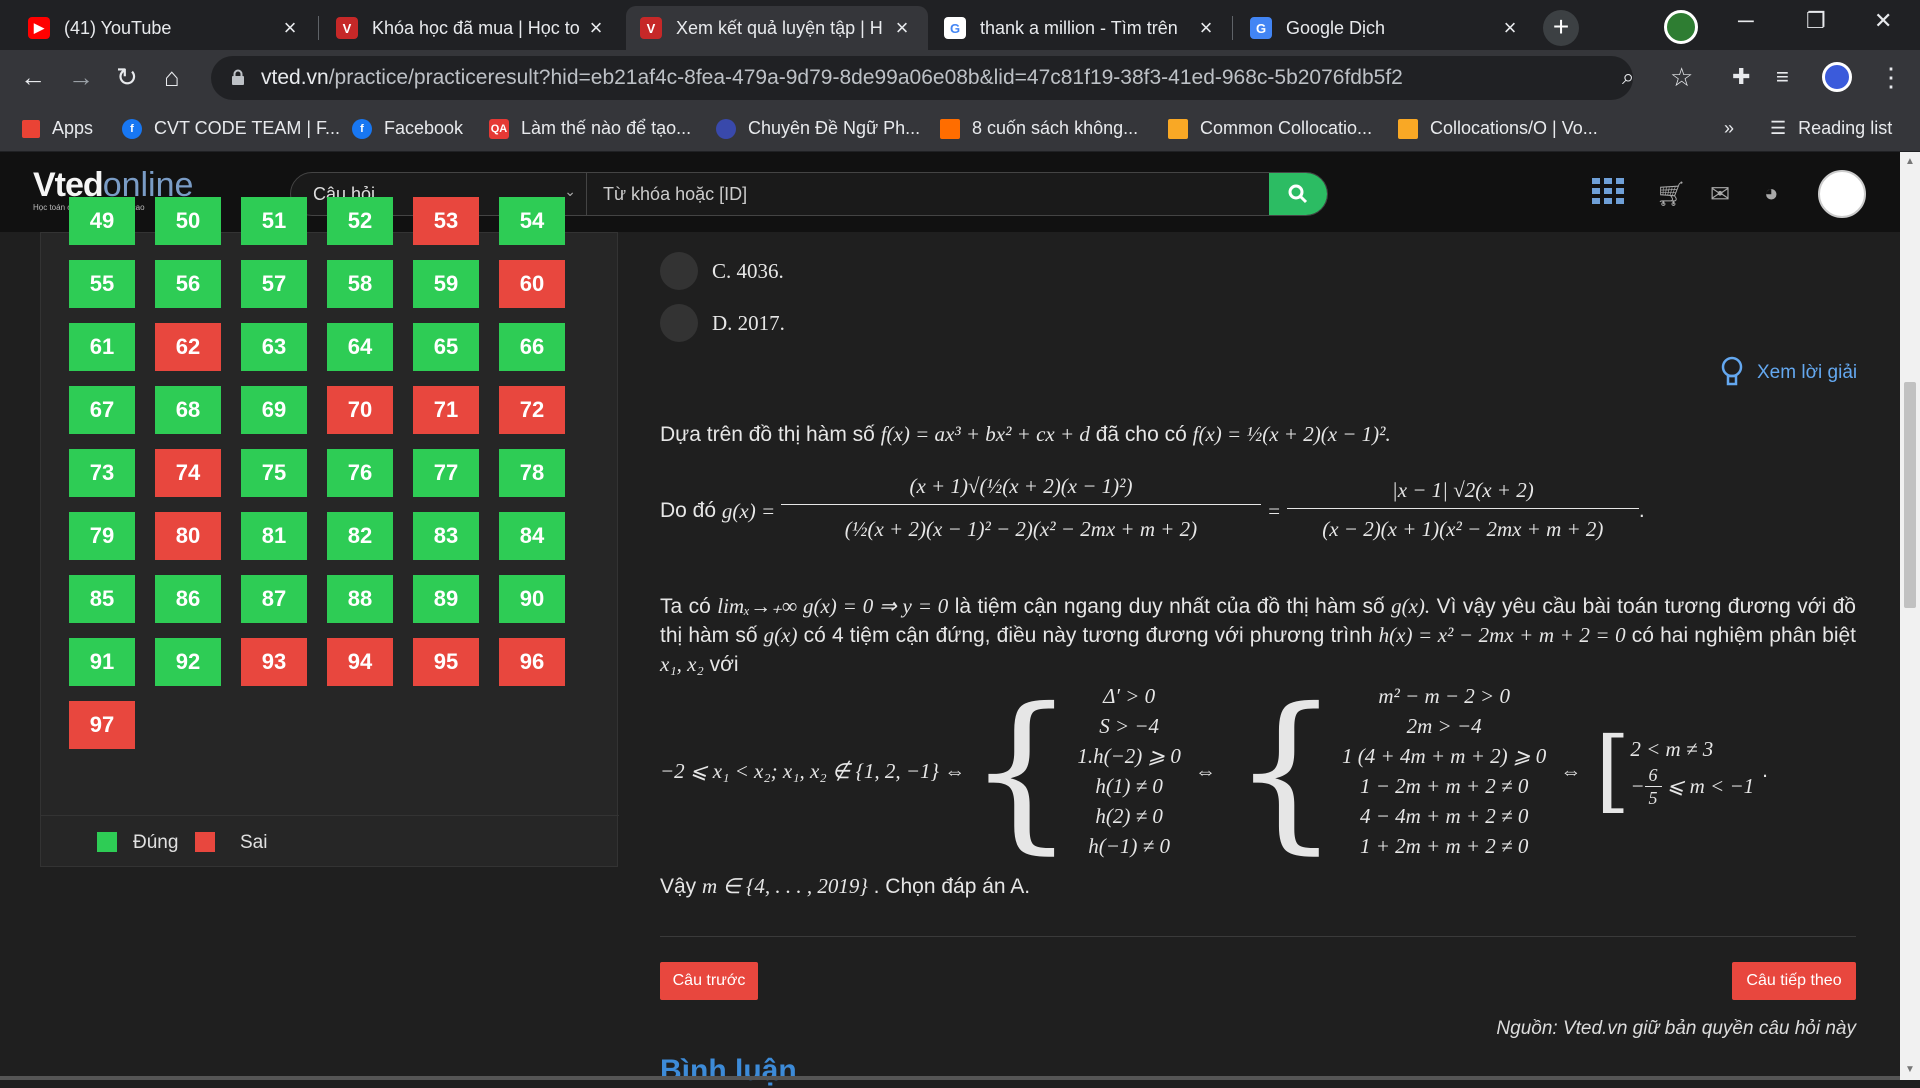 This screenshot has height=1088, width=1920. Describe the element at coordinates (360, 599) in the screenshot. I see `question-cell-88: 88` at that location.